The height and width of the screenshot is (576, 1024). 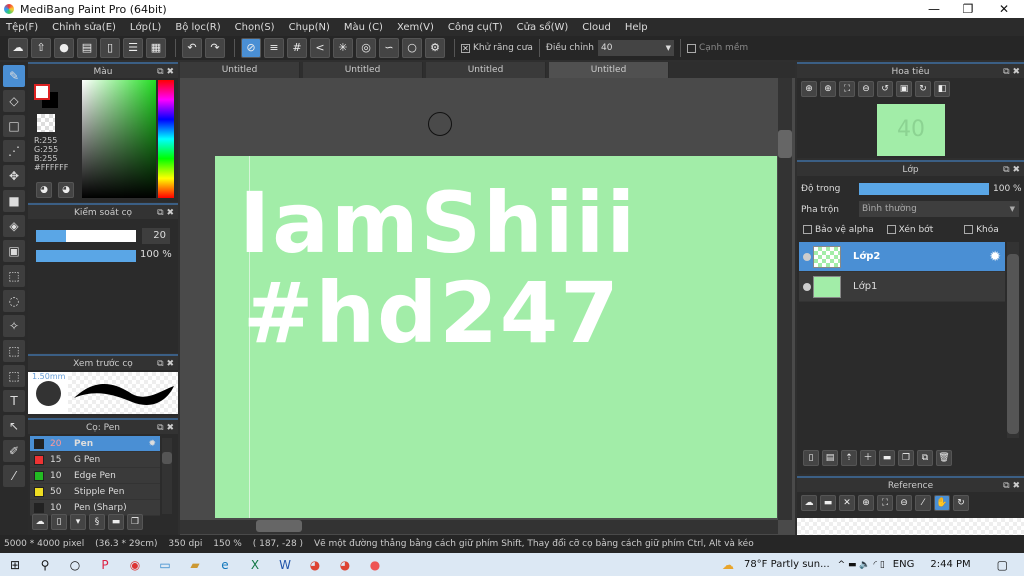 I want to click on zoom-actual-icon: ⊕, so click(x=809, y=89).